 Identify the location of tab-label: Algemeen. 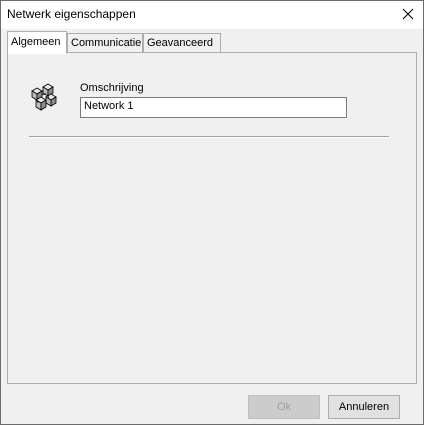
(36, 42).